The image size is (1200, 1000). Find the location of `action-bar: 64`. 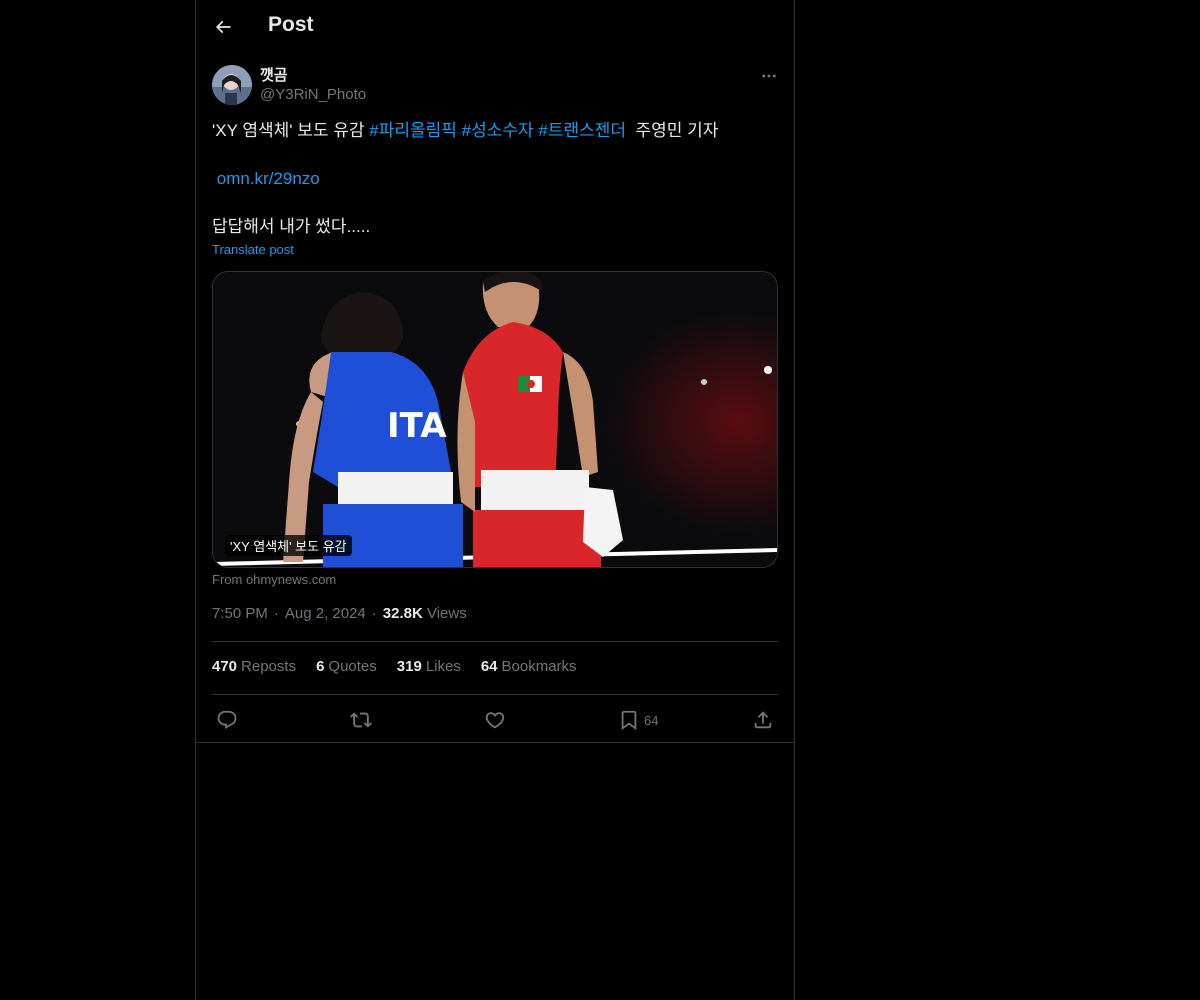

action-bar: 64 is located at coordinates (495, 720).